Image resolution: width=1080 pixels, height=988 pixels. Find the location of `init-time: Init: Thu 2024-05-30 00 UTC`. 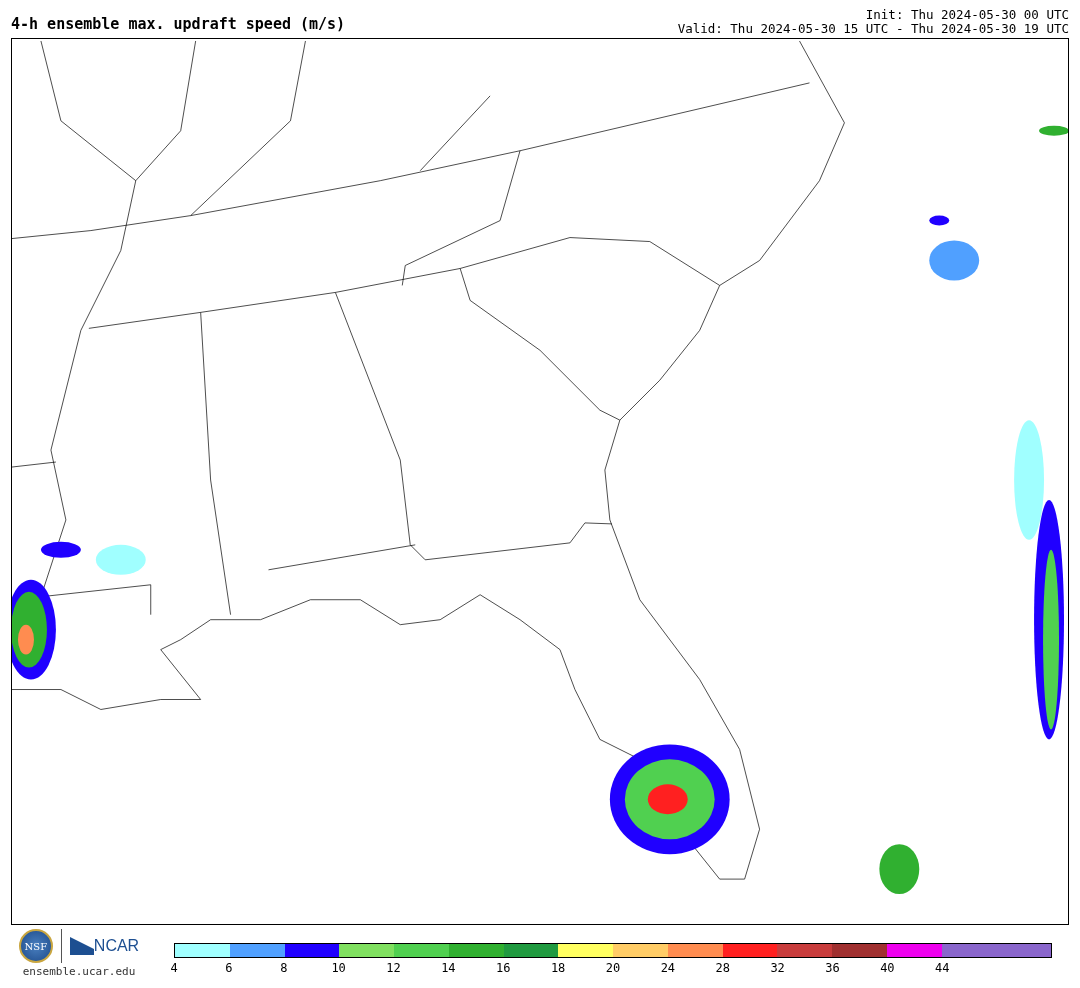

init-time: Init: Thu 2024-05-30 00 UTC is located at coordinates (967, 15).